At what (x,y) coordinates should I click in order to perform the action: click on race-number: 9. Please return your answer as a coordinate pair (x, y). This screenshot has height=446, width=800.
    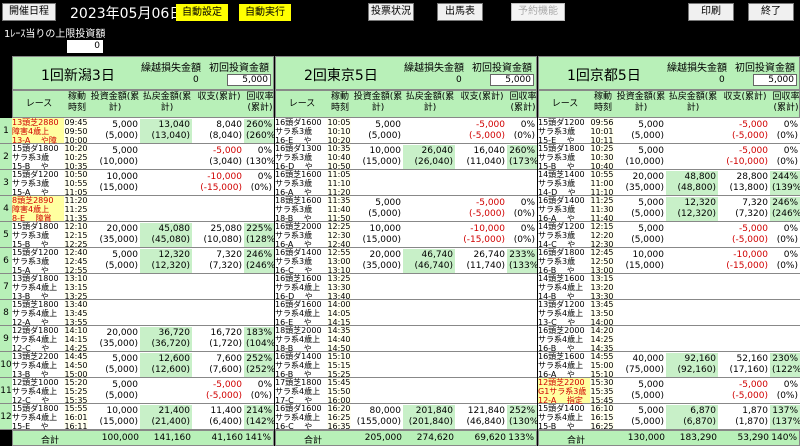
    Looking at the image, I should click on (6, 339).